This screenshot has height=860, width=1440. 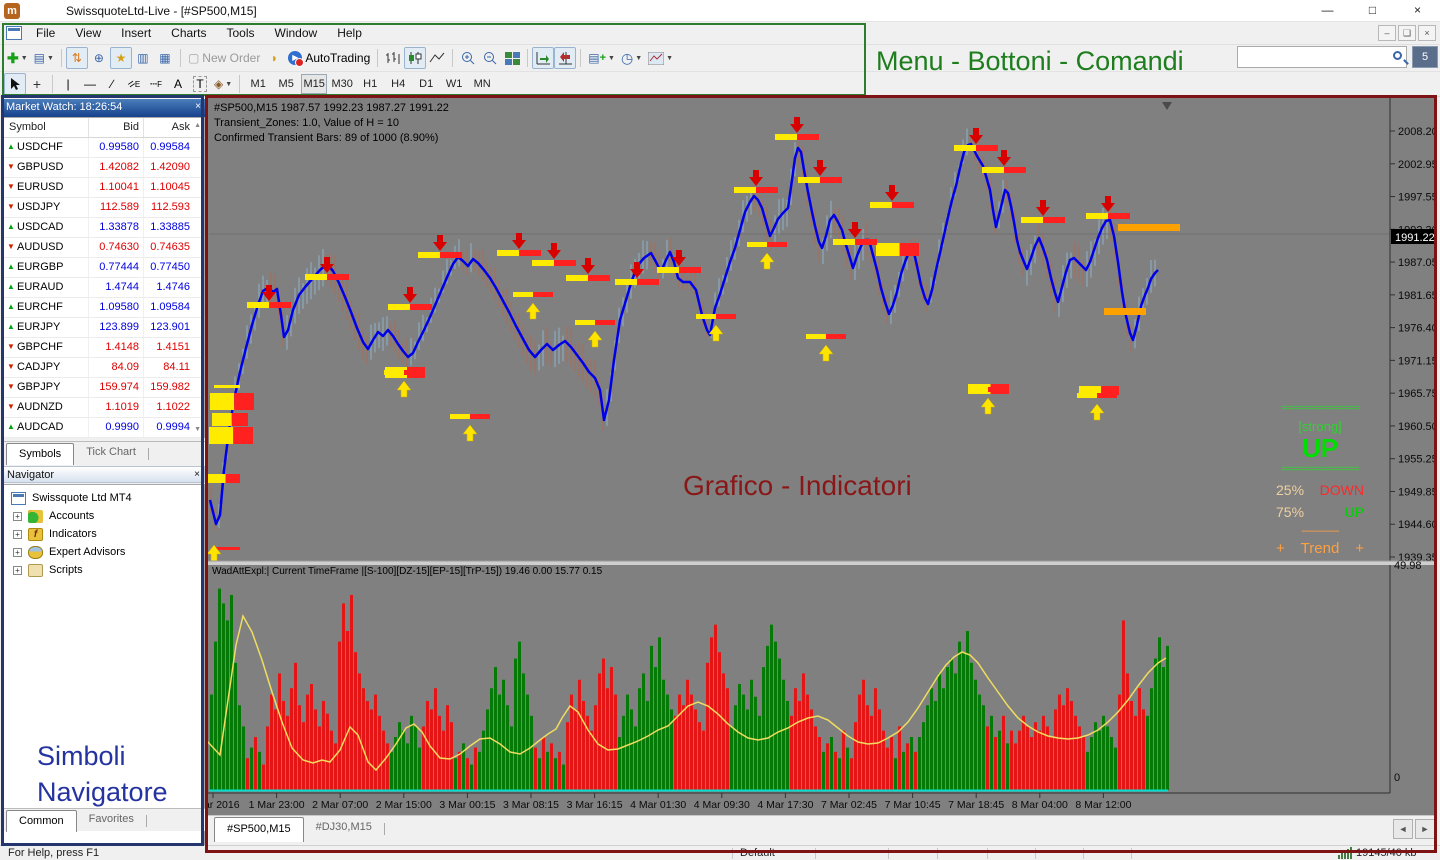 I want to click on label-tool-button: T, so click(x=200, y=84).